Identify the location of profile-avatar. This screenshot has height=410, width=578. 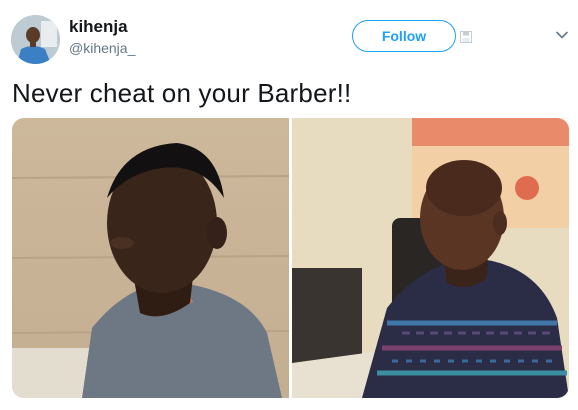
(35, 39).